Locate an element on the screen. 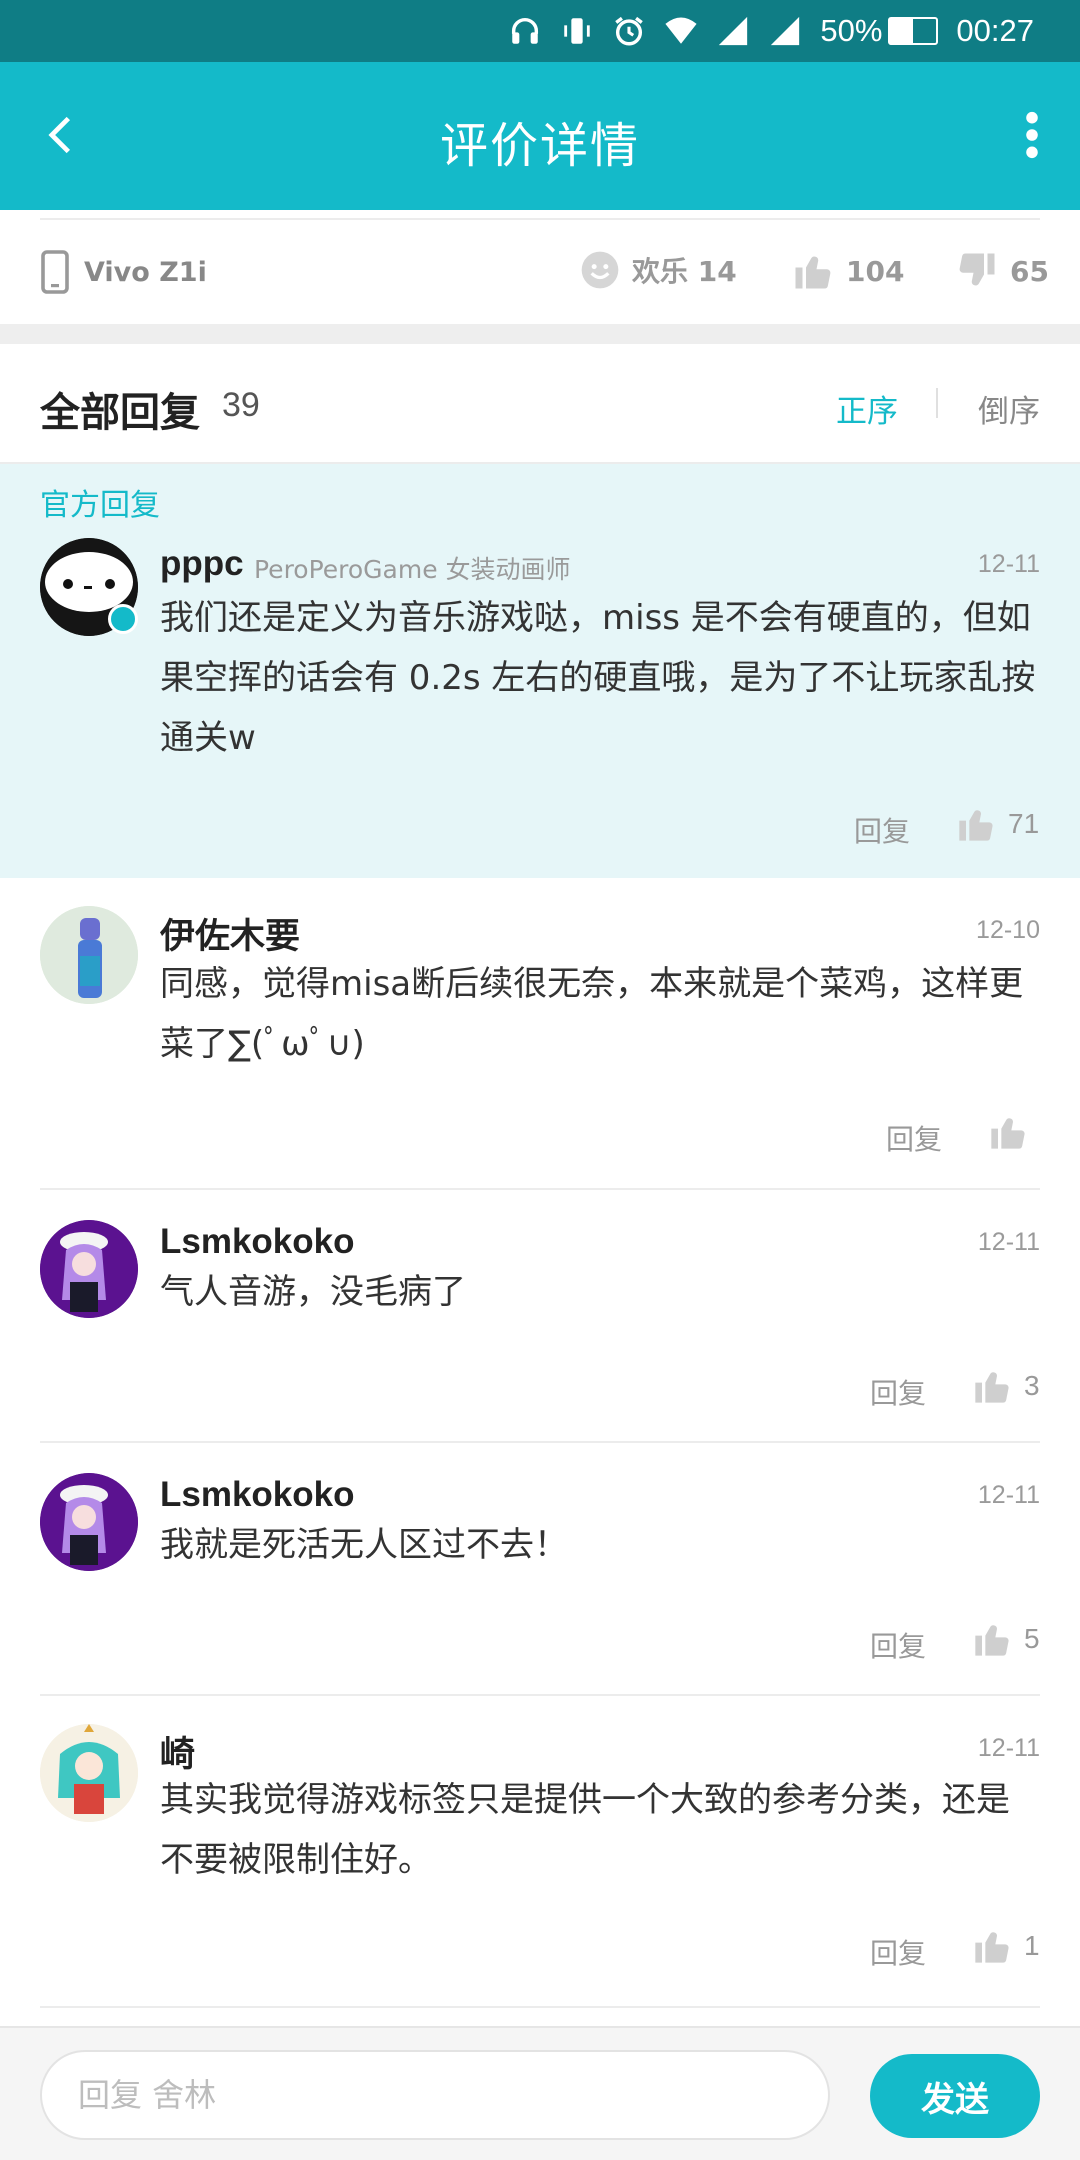  commenter-name: pppc is located at coordinates (202, 564).